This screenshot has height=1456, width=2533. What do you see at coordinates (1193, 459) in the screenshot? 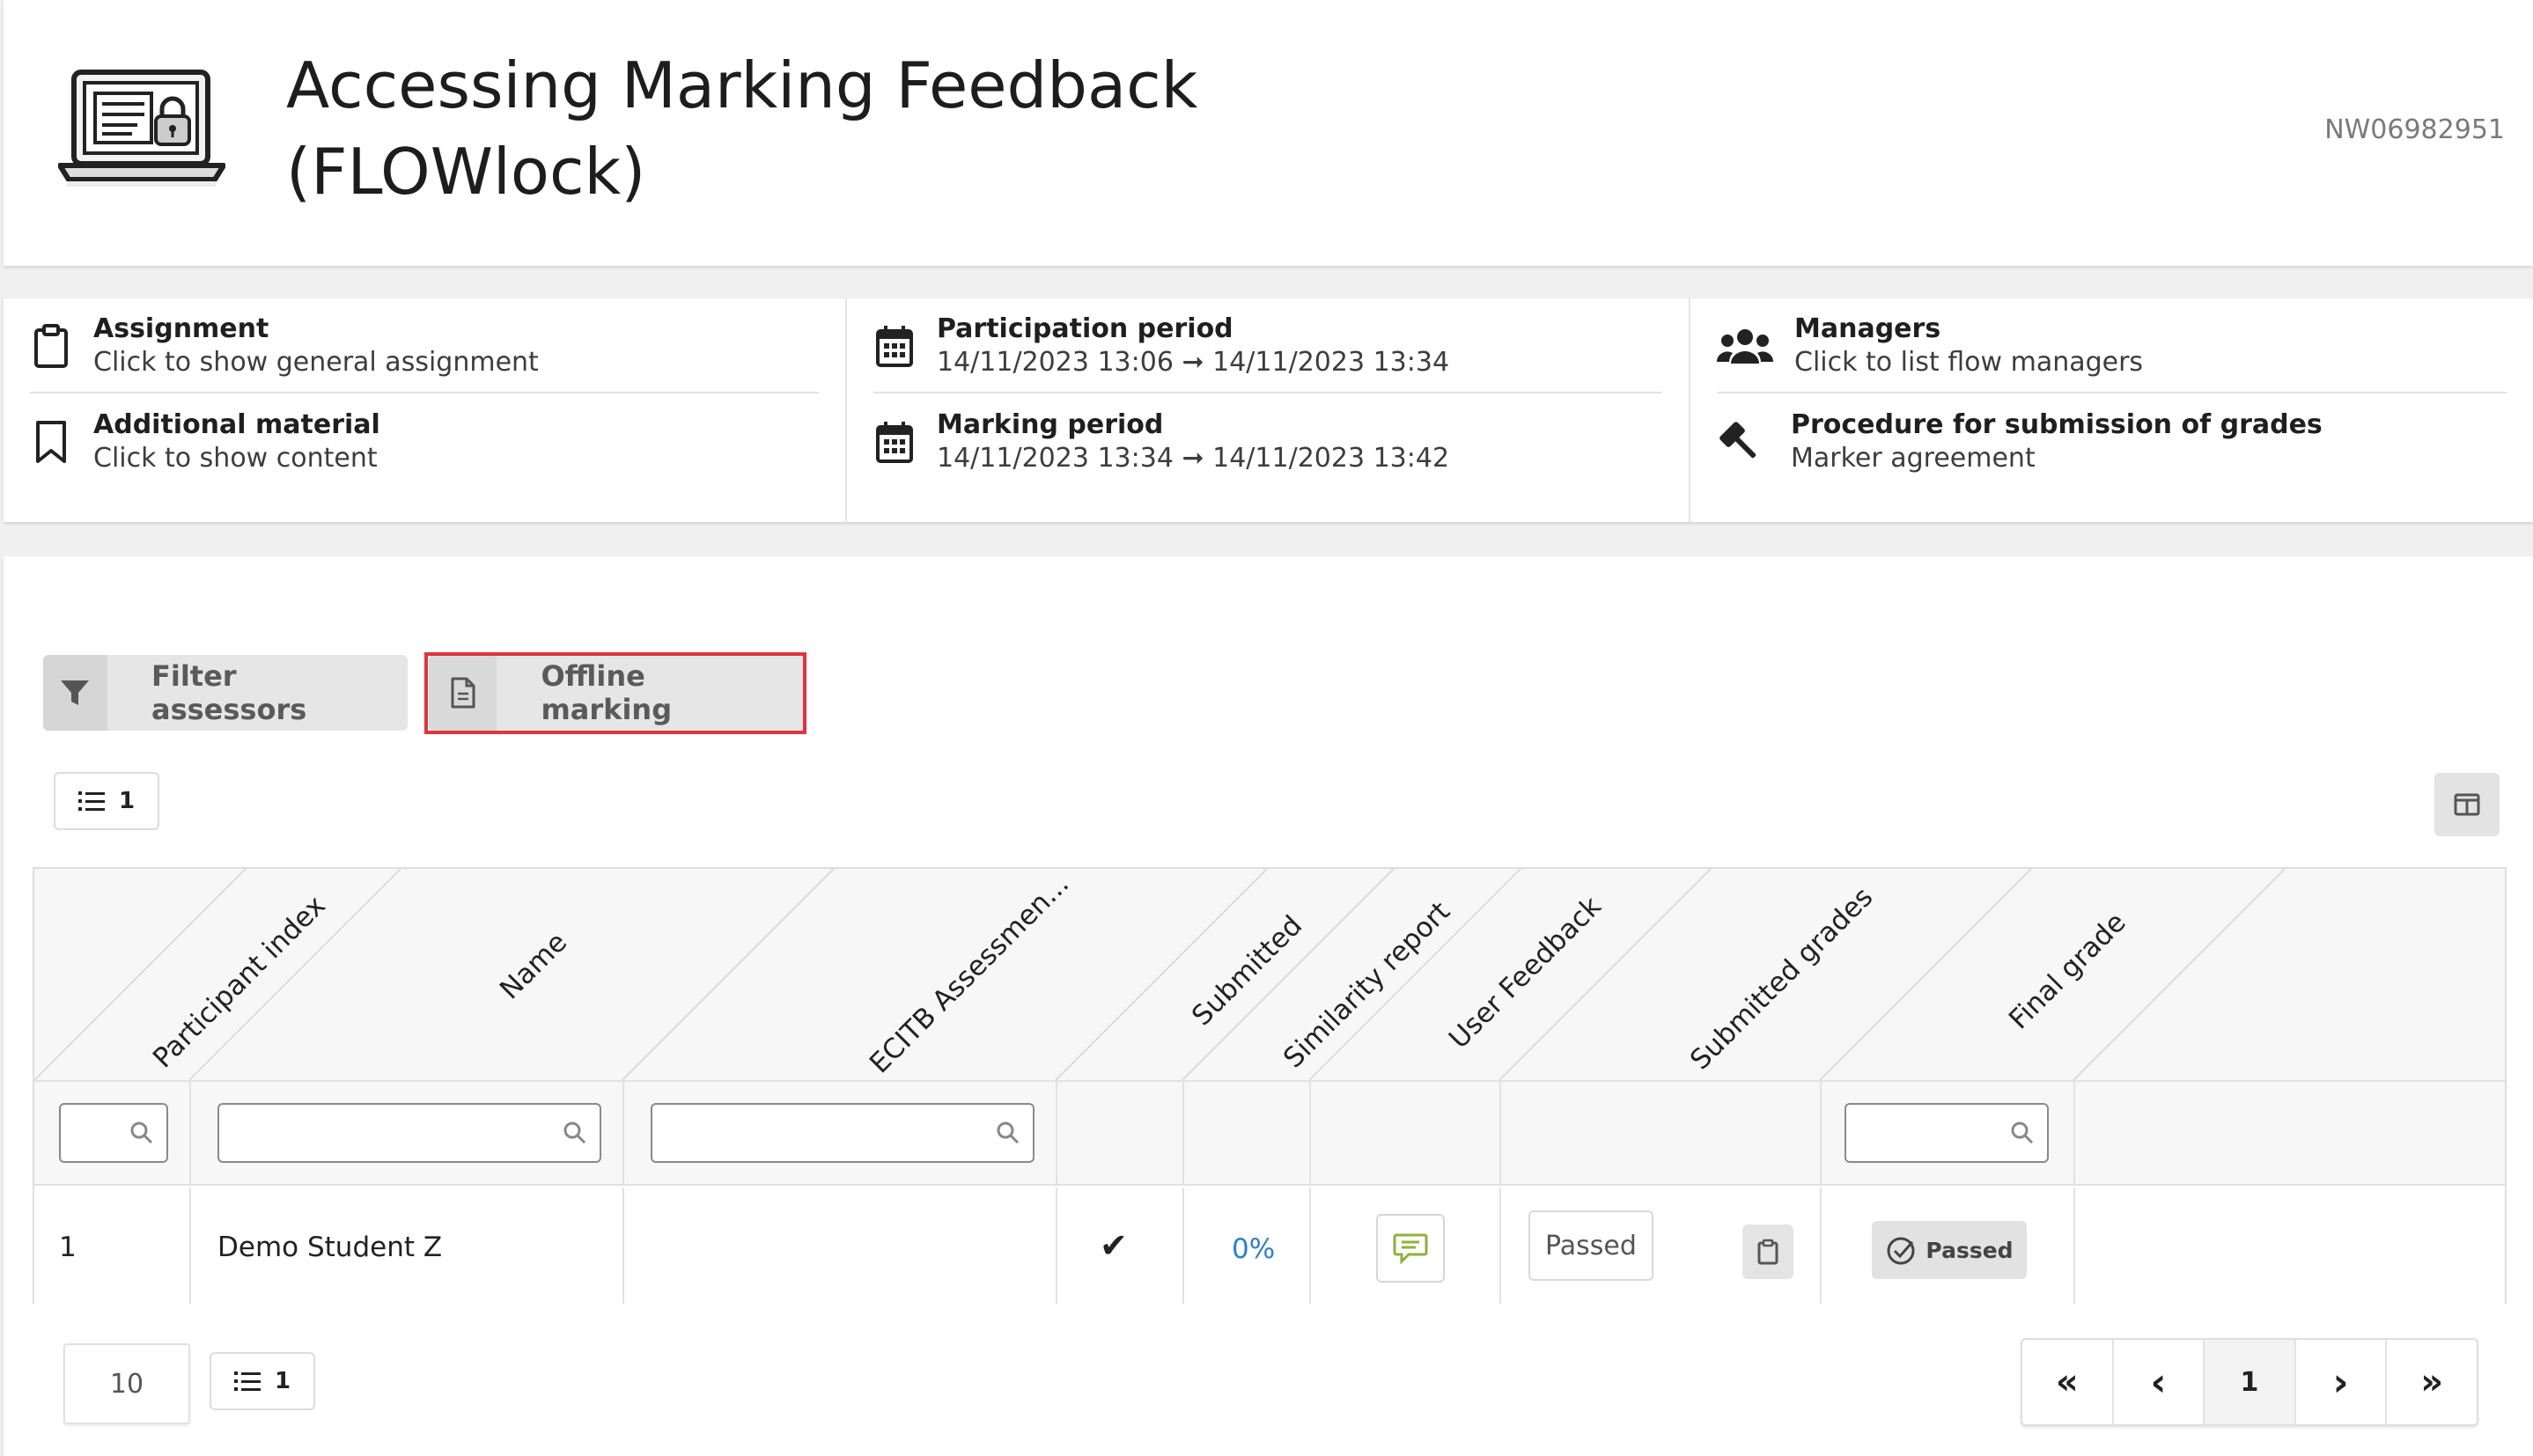
I see `marking-period-range: 14/11/2023 13:34 ➞ 14/11/2023 13:42` at bounding box center [1193, 459].